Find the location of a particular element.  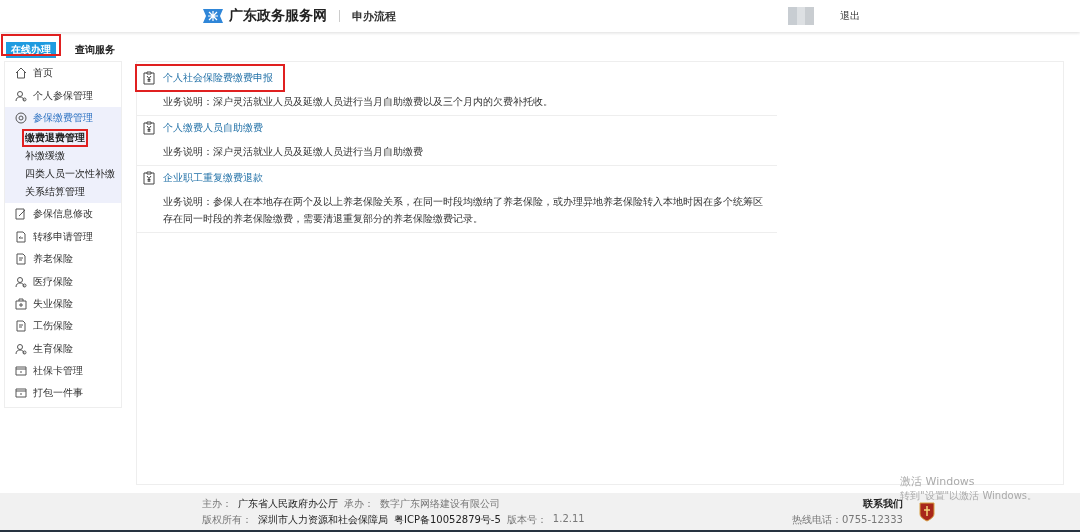

sidebar-item: 参保信息修改 is located at coordinates (63, 214).